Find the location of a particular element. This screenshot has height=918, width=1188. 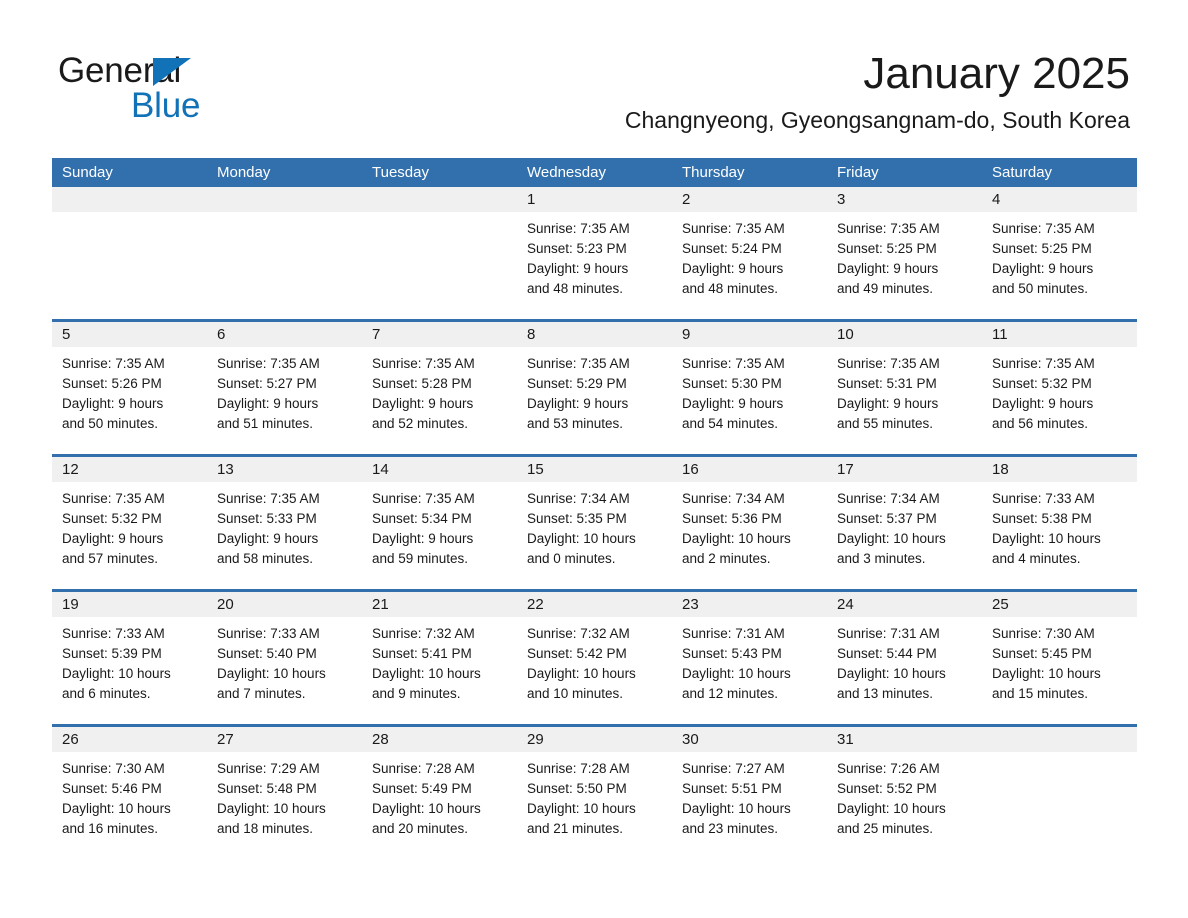

sunset-time: Sunset: 5:29 PM is located at coordinates (577, 383).